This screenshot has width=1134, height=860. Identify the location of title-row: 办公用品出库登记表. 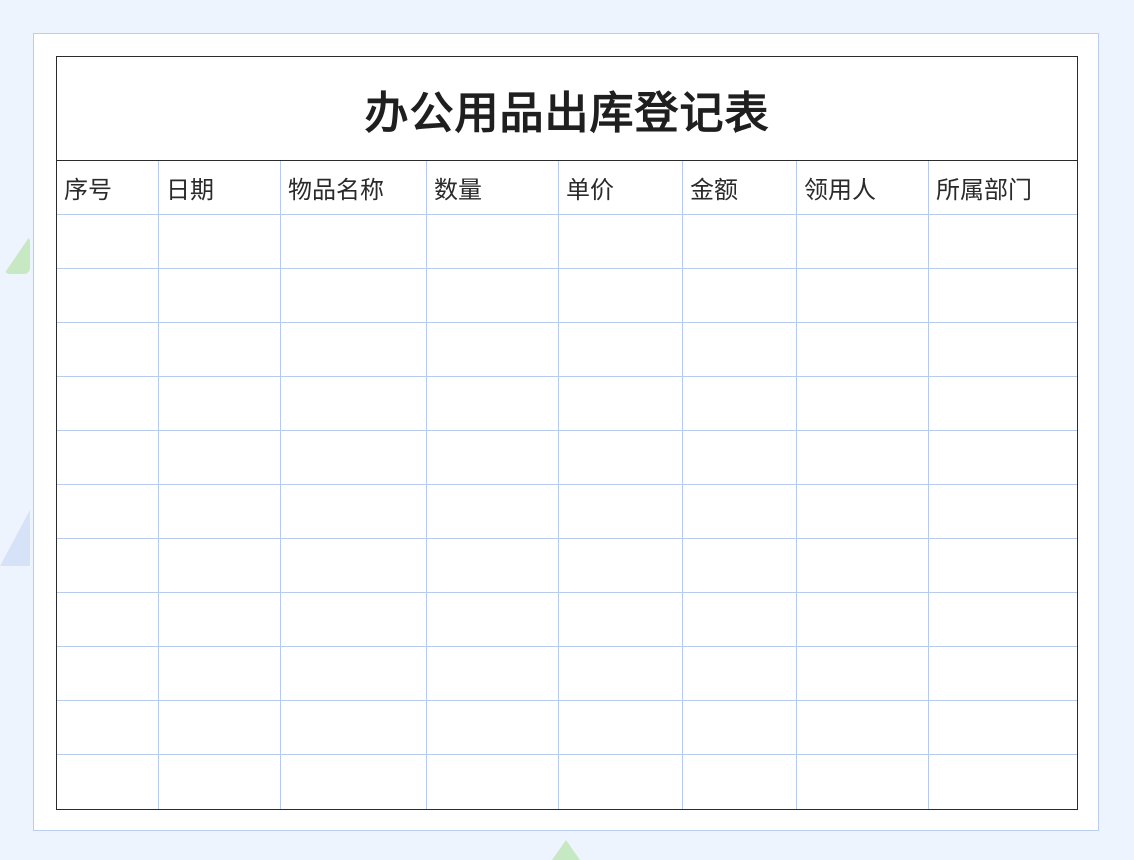
(567, 109).